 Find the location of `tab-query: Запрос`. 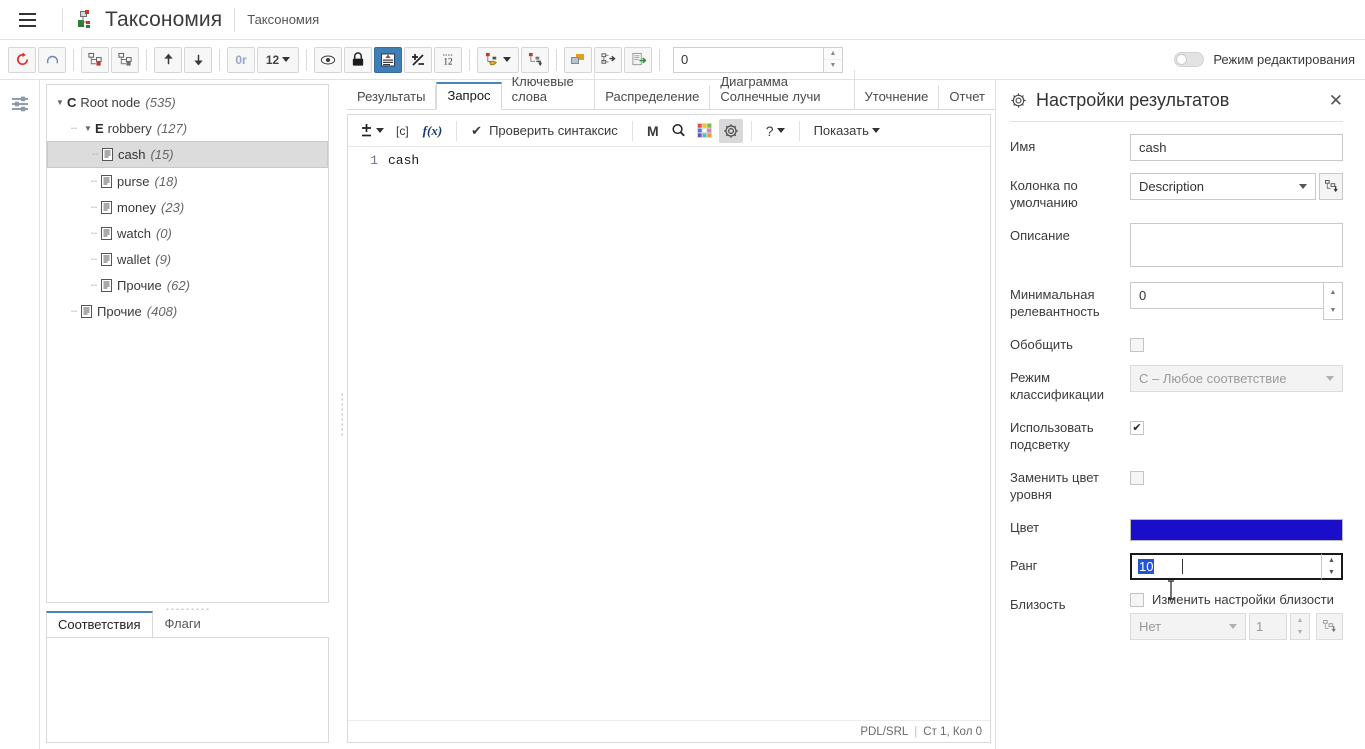

tab-query: Запрос is located at coordinates (469, 96).